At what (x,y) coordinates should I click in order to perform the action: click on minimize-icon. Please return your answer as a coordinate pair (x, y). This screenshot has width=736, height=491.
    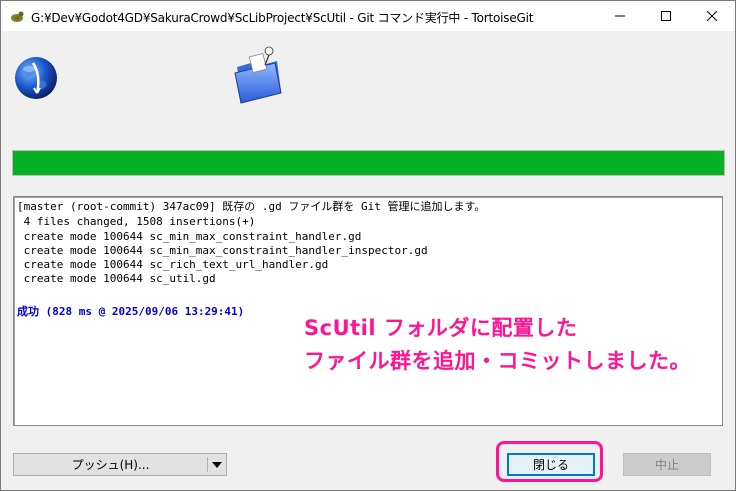
    Looking at the image, I should click on (620, 16).